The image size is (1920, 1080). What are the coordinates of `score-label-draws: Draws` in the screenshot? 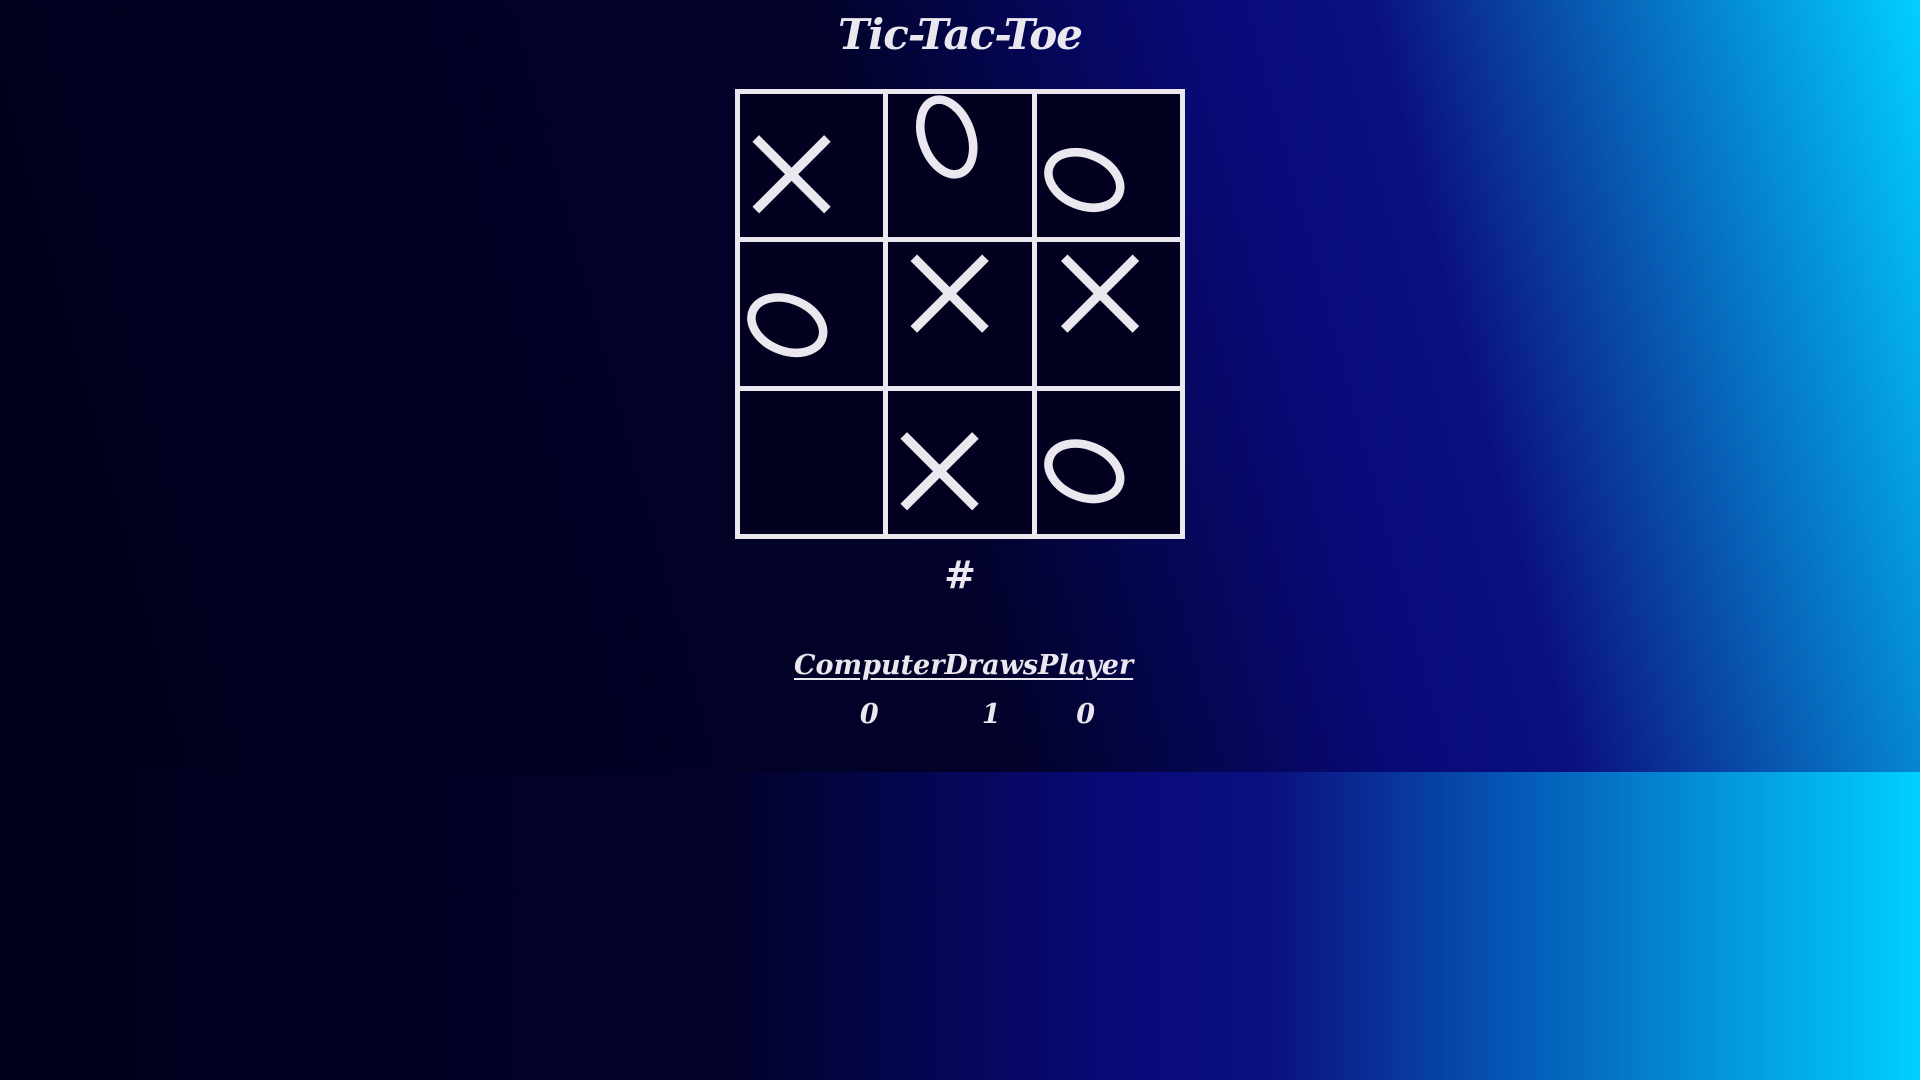 It's located at (991, 665).